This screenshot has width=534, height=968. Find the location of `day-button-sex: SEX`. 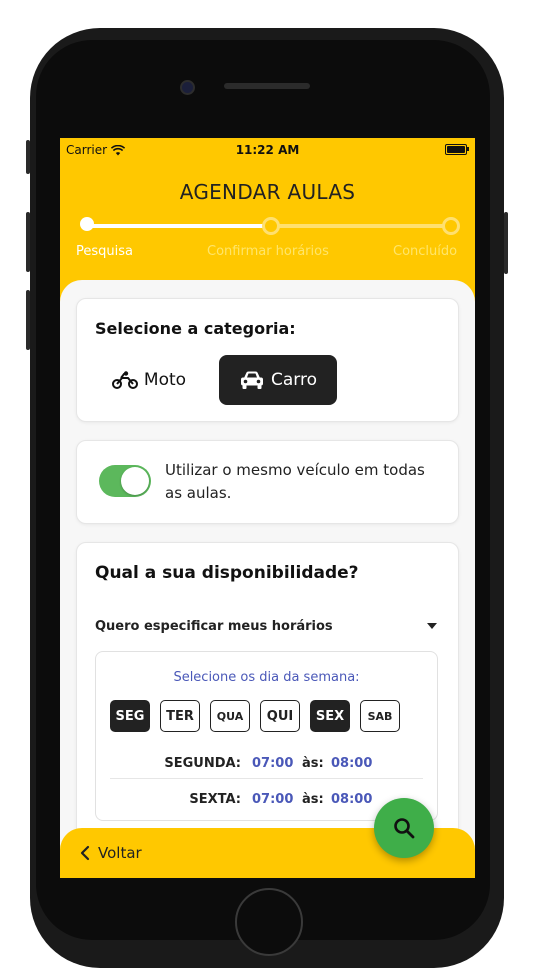

day-button-sex: SEX is located at coordinates (330, 716).